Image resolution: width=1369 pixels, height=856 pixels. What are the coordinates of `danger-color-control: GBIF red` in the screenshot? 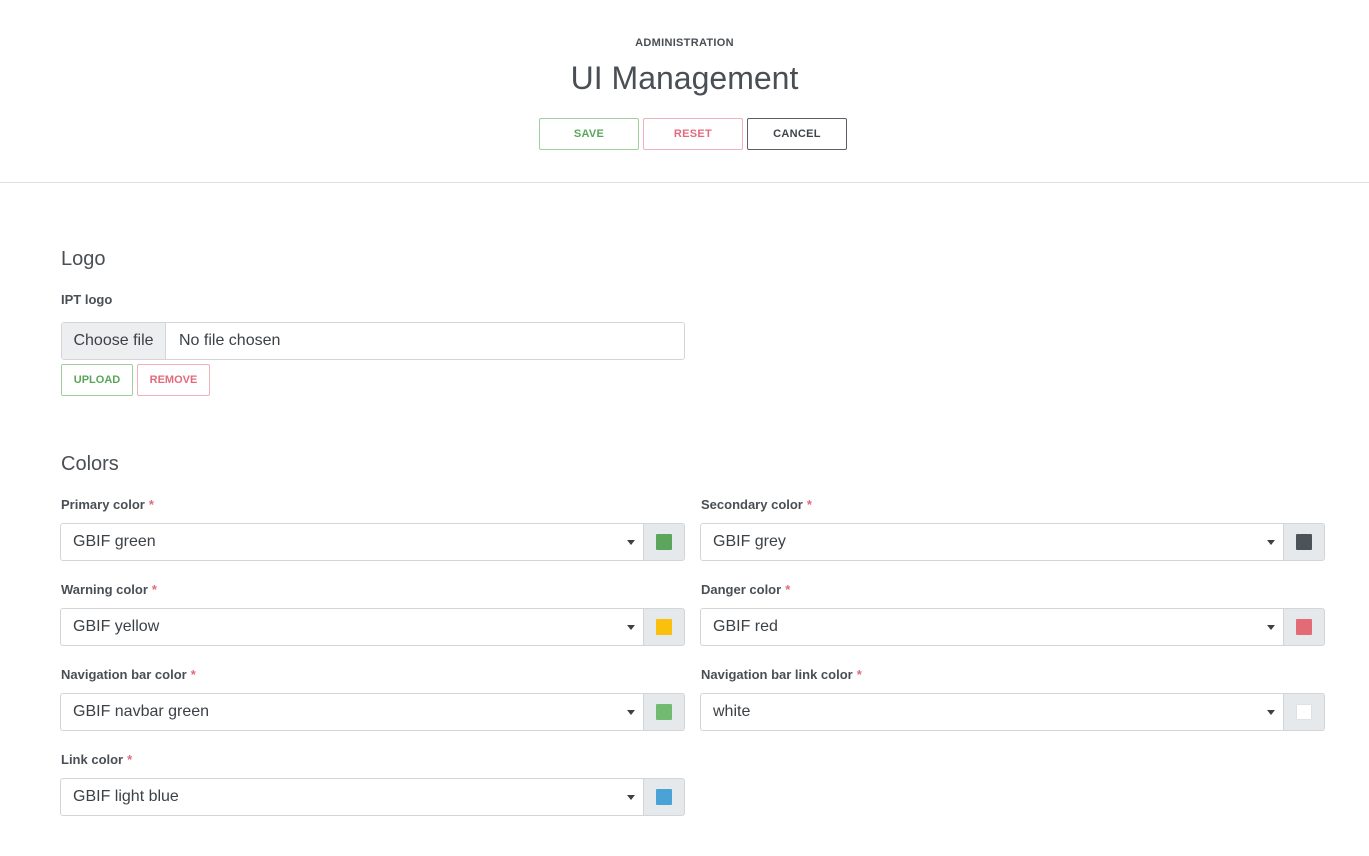 It's located at (1012, 627).